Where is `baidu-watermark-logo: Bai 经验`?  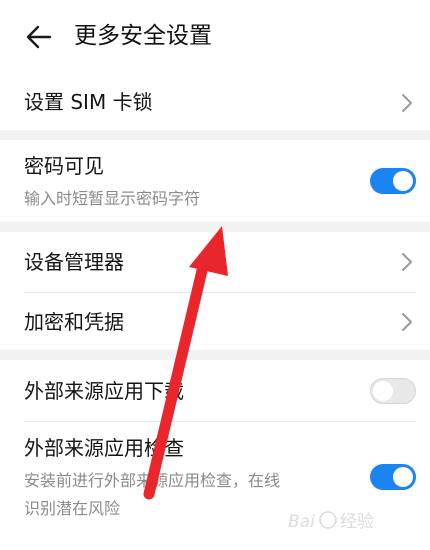
baidu-watermark-logo: Bai 经验 is located at coordinates (331, 521).